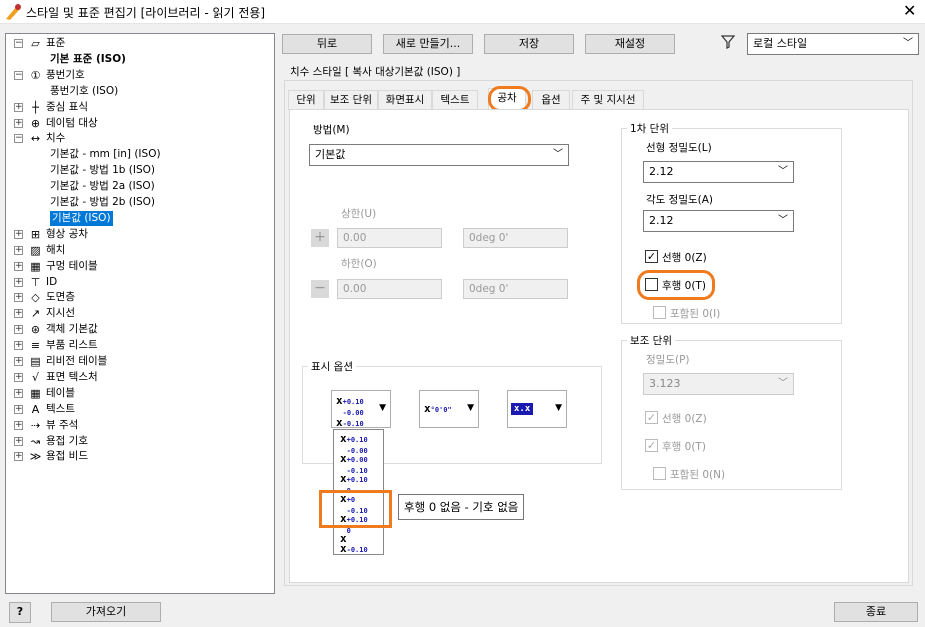 The height and width of the screenshot is (627, 925). I want to click on window-title: 스타일 및 표준 편집기 [라이브러리 - 읽기 전용], so click(146, 13).